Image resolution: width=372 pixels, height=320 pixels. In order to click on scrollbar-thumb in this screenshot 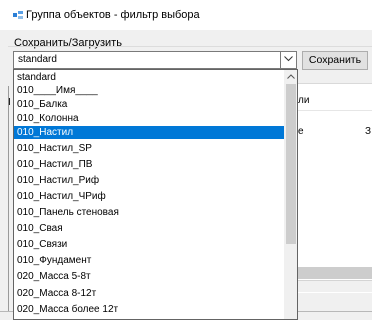, I will do `click(291, 164)`.